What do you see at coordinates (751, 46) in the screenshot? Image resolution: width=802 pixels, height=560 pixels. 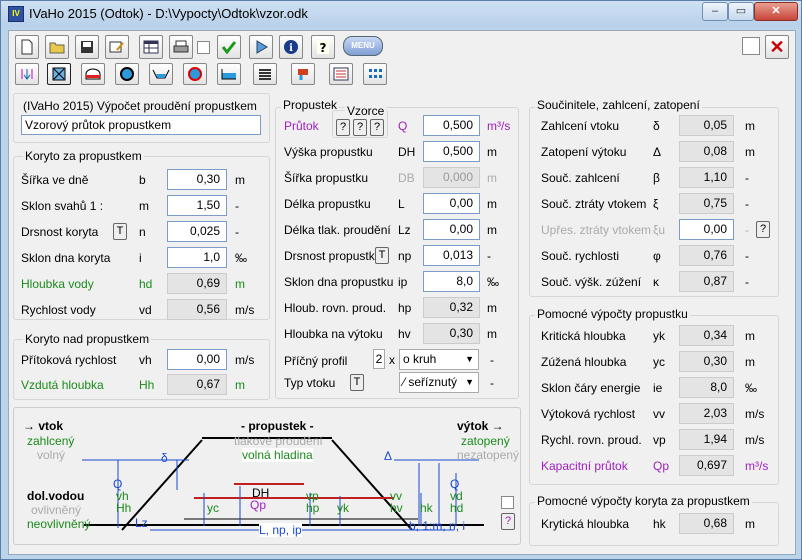 I see `top-right-checkbox` at bounding box center [751, 46].